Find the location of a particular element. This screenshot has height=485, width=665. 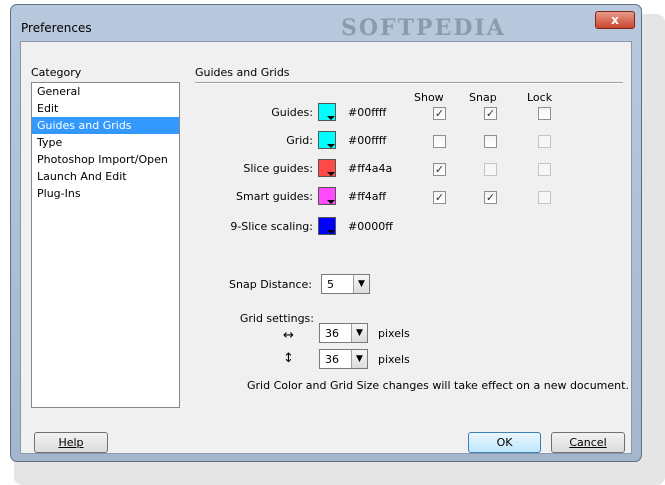

row-label: Guides: is located at coordinates (292, 112).